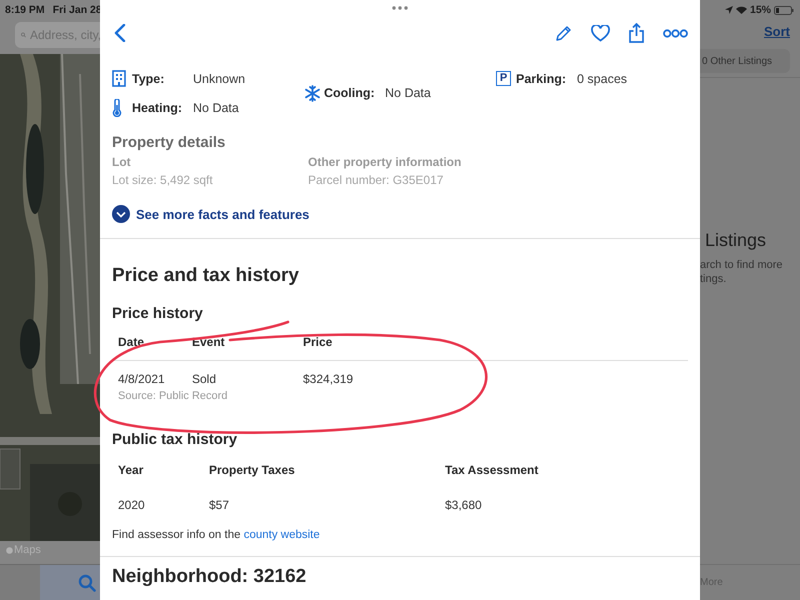 Image resolution: width=800 pixels, height=600 pixels. What do you see at coordinates (157, 107) in the screenshot?
I see `fact-label: Heating:` at bounding box center [157, 107].